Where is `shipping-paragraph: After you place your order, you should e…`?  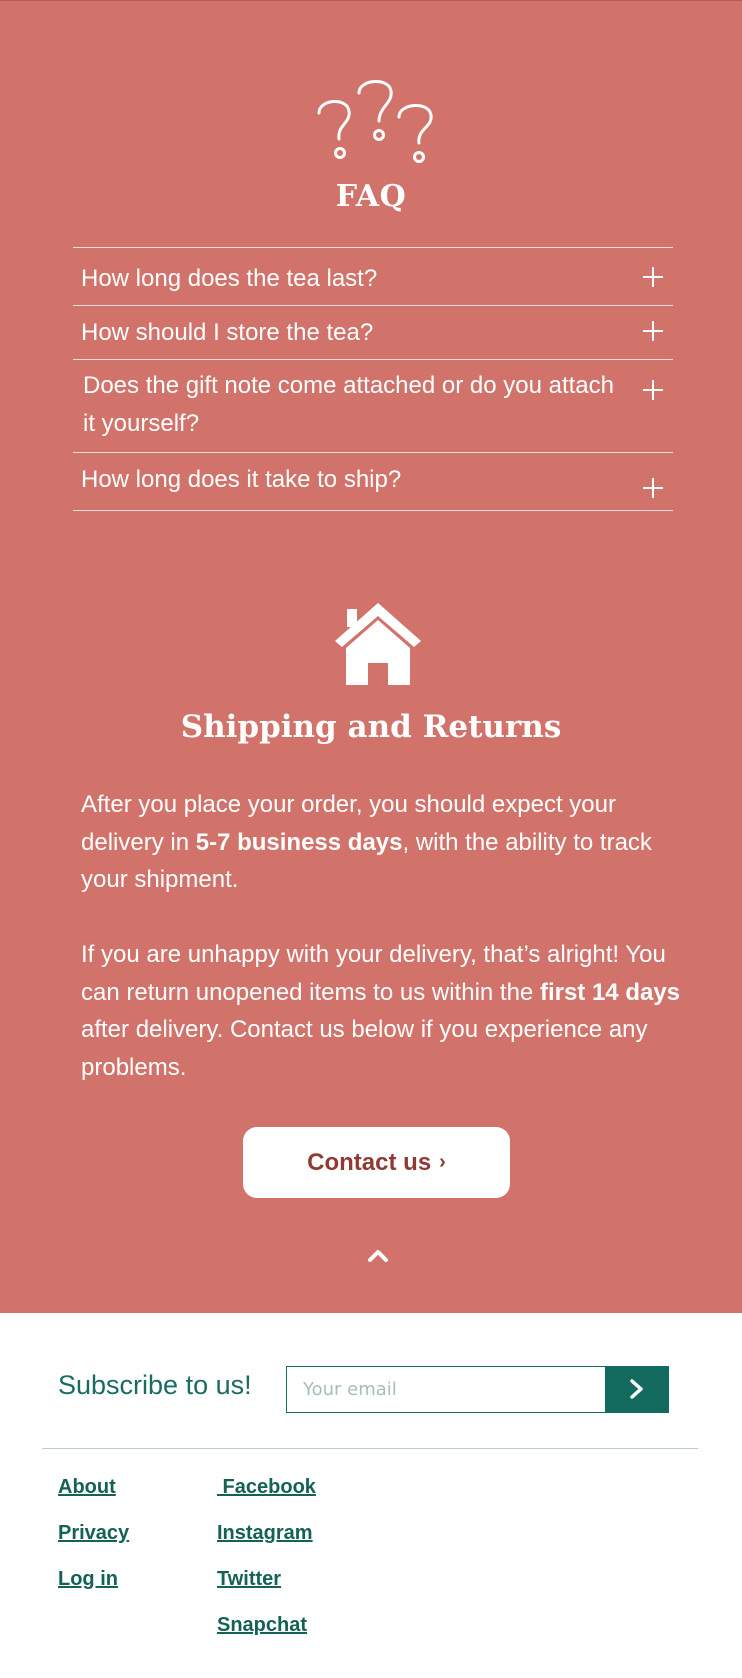 shipping-paragraph: After you place your order, you should e… is located at coordinates (366, 842).